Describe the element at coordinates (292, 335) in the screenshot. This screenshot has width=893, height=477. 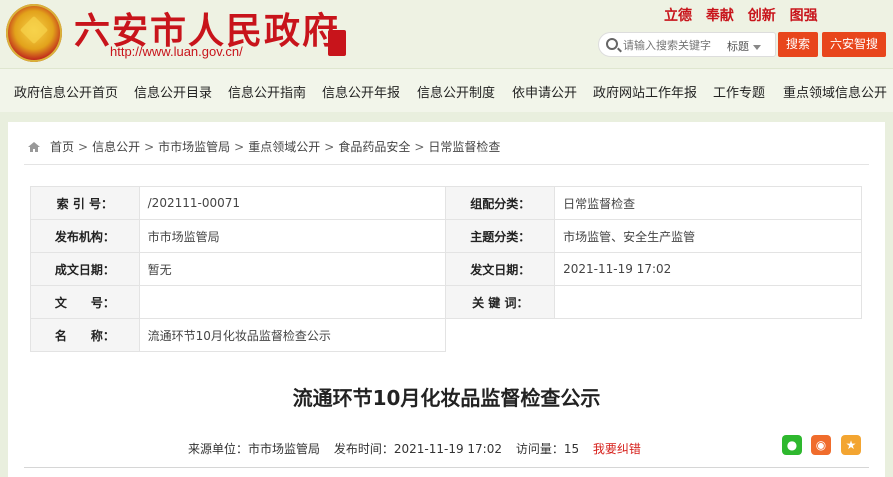
I see `name-value: 流通环节10月化妆品监督检查公示` at that location.